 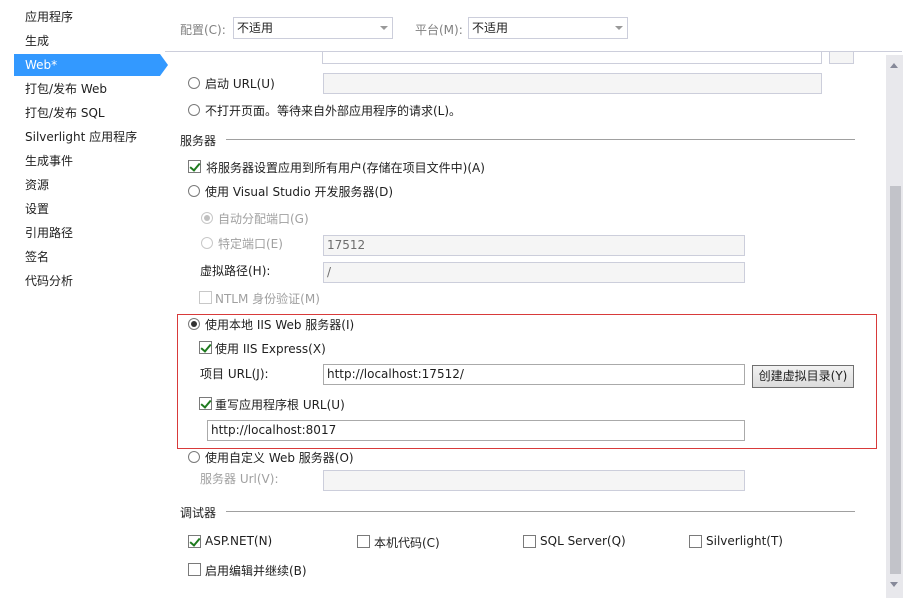 What do you see at coordinates (87, 209) in the screenshot?
I see `sidebar-item-settings: 设置` at bounding box center [87, 209].